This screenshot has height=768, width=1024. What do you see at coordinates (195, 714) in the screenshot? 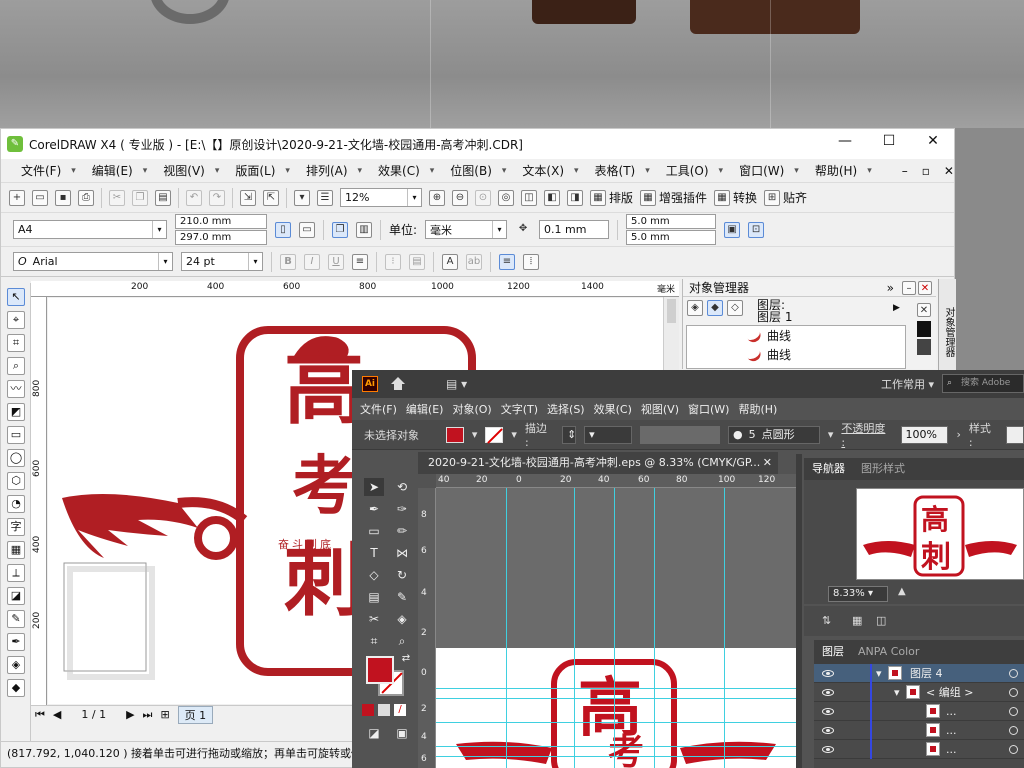
I see `page-tab: 页 1` at bounding box center [195, 714].